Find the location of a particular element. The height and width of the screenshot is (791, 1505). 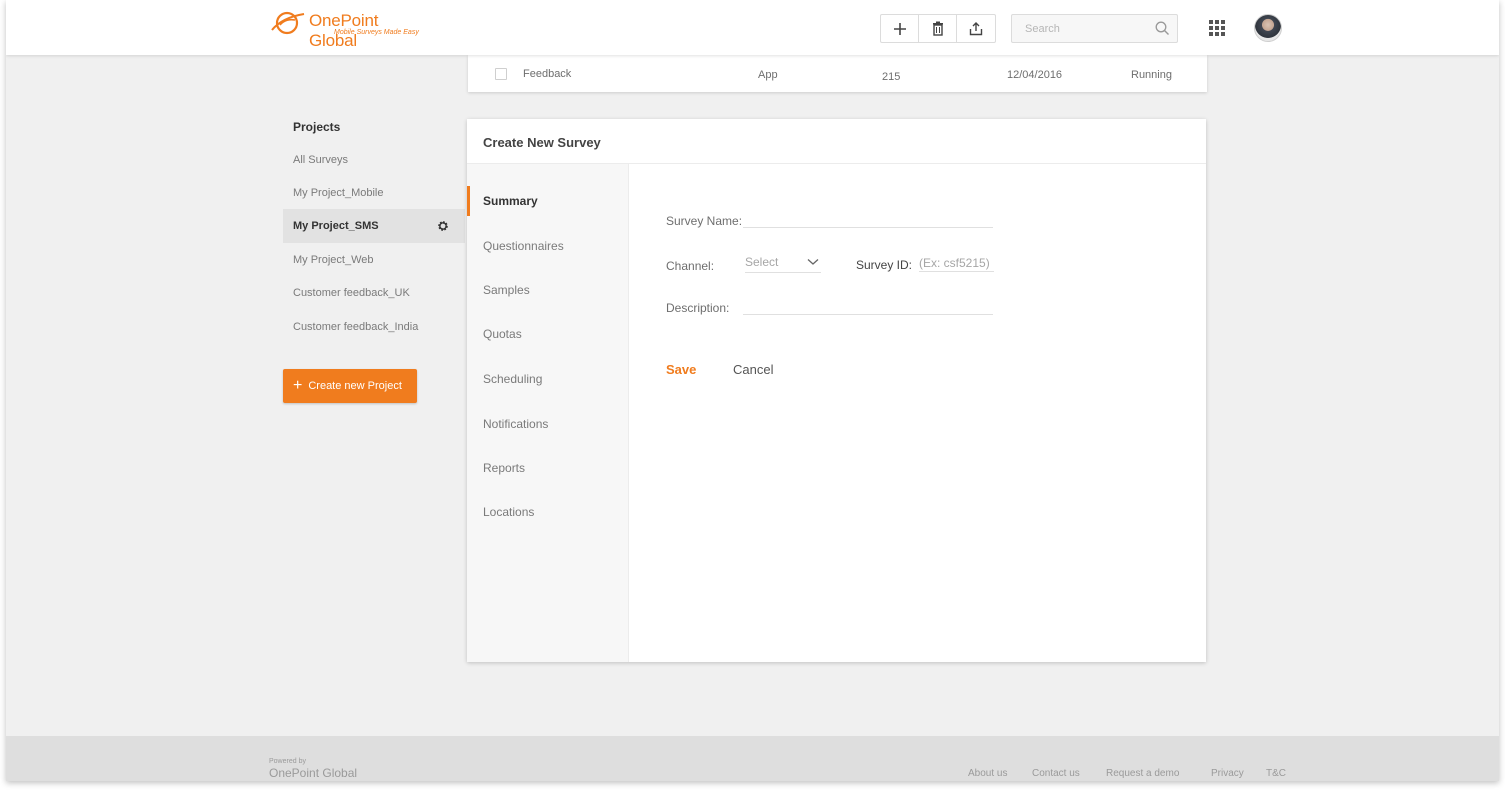

cancel-button: Cancel is located at coordinates (753, 369).